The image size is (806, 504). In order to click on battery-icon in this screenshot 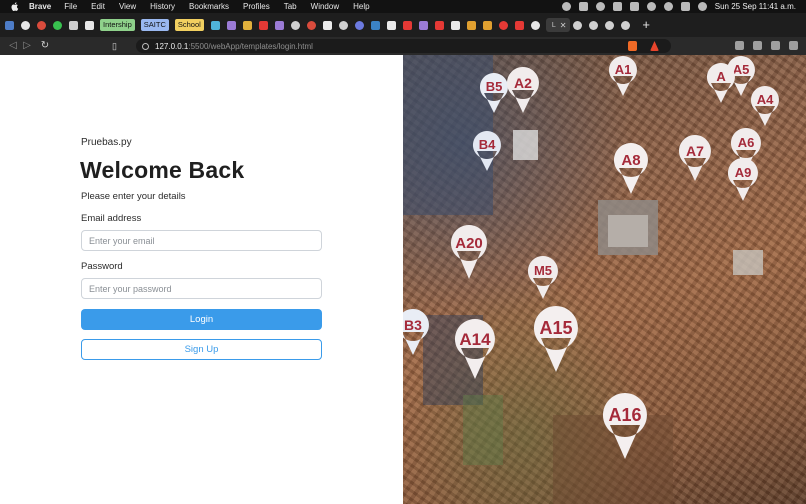, I will do `click(634, 6)`.